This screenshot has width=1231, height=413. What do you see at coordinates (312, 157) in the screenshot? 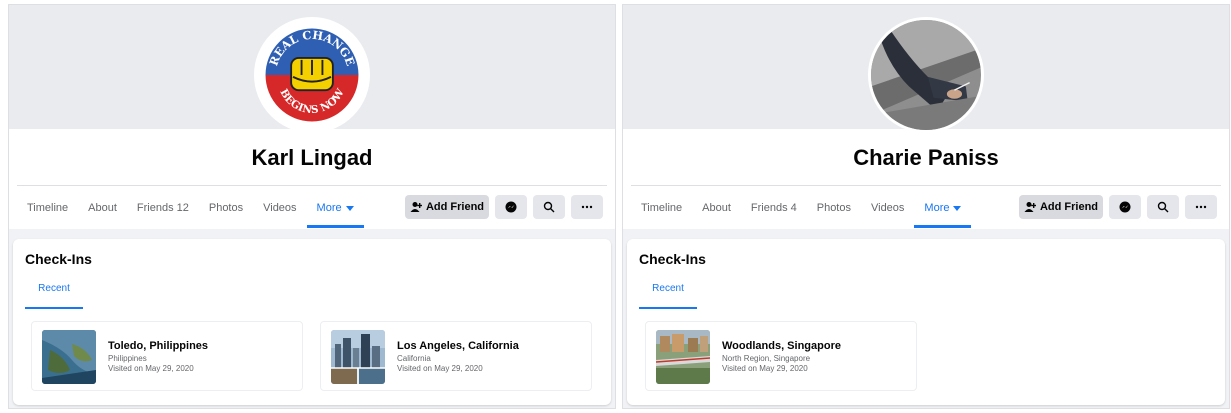
I see `profile-name: Karl Lingad` at bounding box center [312, 157].